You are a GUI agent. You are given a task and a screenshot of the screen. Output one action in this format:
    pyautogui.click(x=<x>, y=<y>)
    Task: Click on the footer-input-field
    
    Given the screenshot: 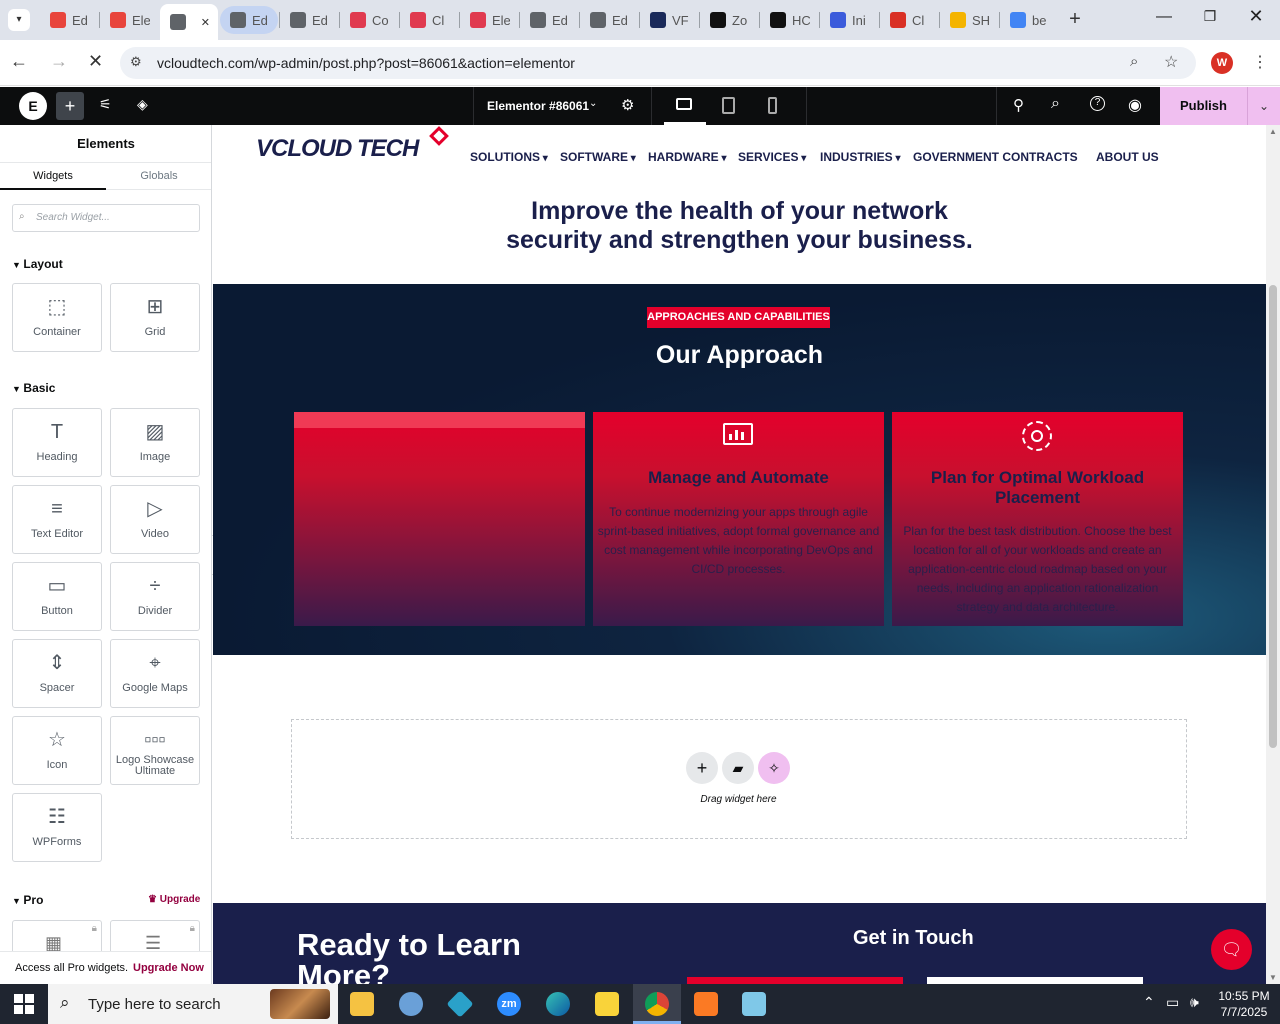 What is the action you would take?
    pyautogui.click(x=1035, y=980)
    